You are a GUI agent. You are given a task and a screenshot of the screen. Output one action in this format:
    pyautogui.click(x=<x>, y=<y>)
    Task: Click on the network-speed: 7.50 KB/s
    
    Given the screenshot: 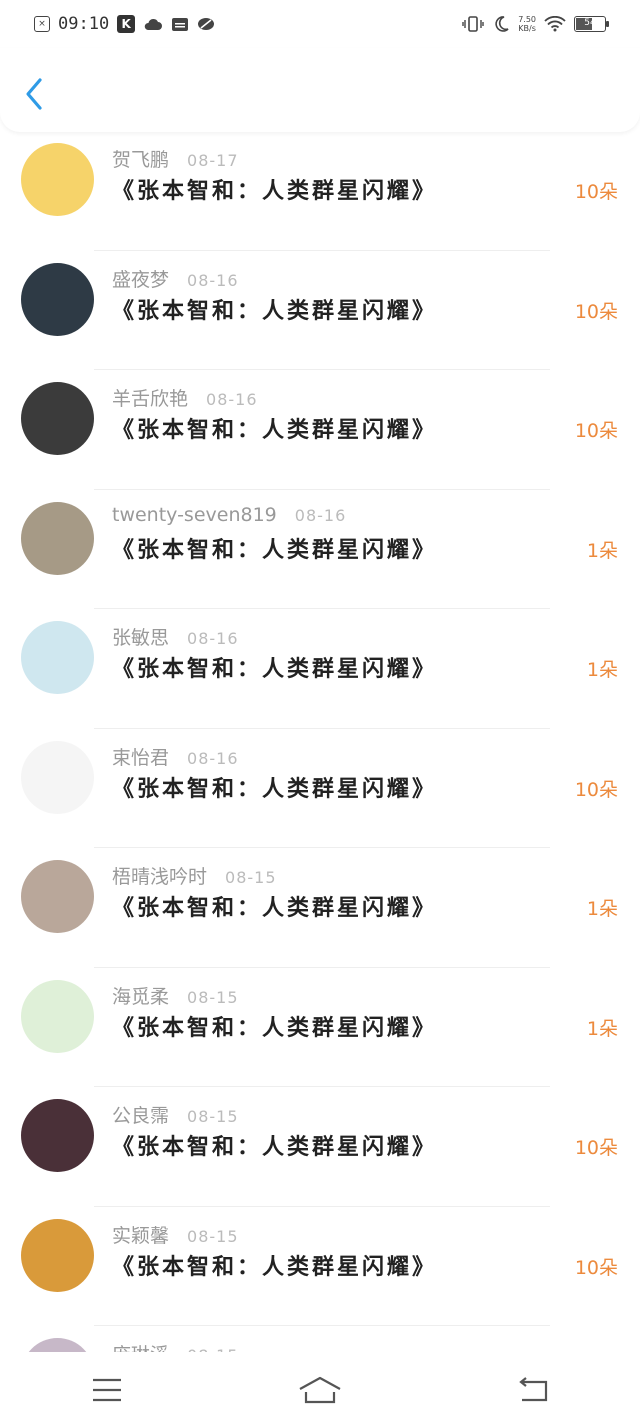 What is the action you would take?
    pyautogui.click(x=527, y=24)
    